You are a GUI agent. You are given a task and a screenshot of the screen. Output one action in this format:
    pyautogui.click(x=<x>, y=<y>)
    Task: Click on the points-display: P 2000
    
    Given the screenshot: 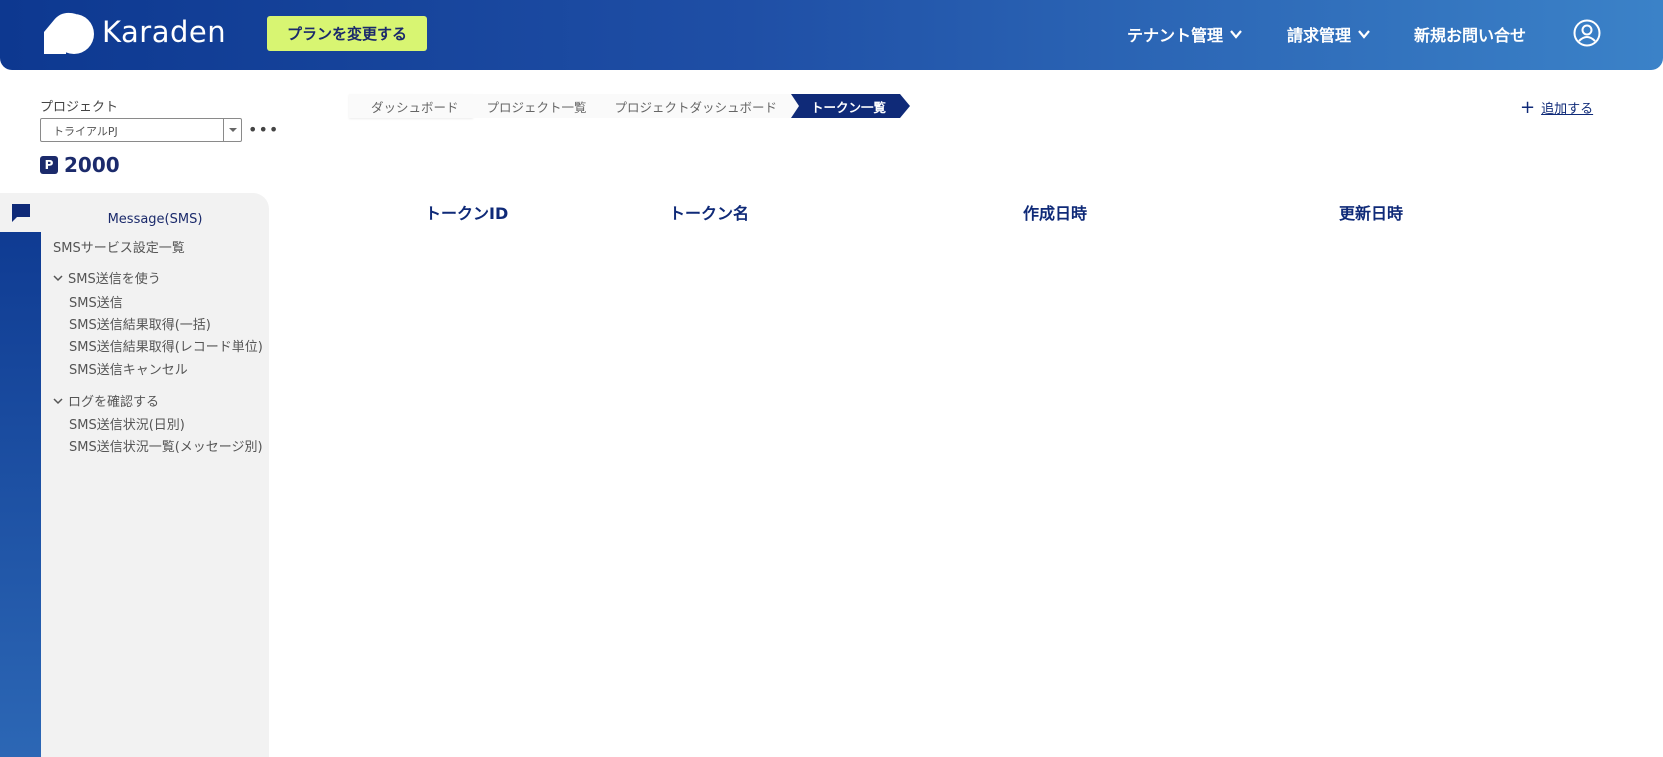 What is the action you would take?
    pyautogui.click(x=80, y=165)
    